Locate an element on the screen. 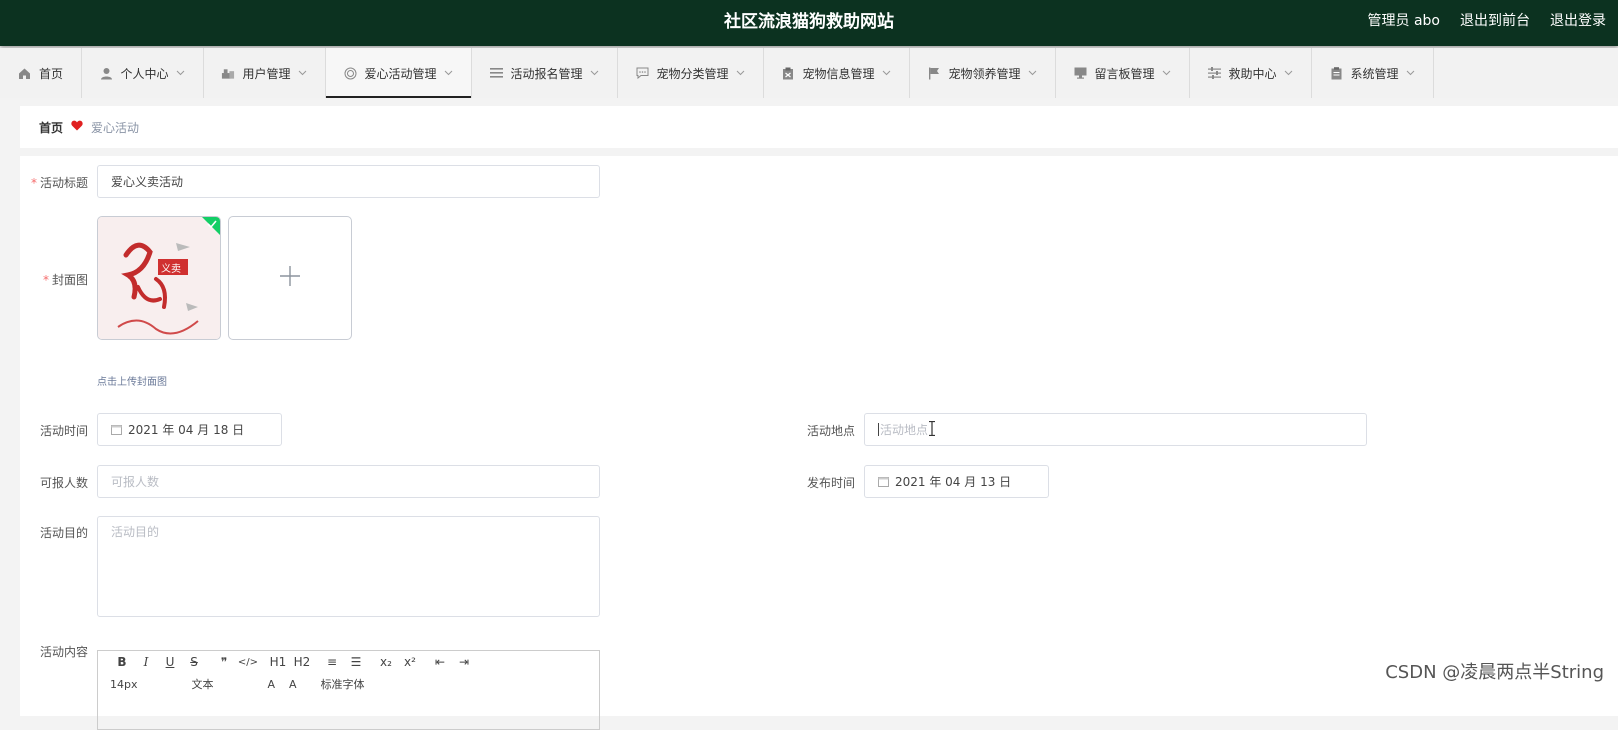 This screenshot has height=730, width=1618. document-icon is located at coordinates (1336, 73).